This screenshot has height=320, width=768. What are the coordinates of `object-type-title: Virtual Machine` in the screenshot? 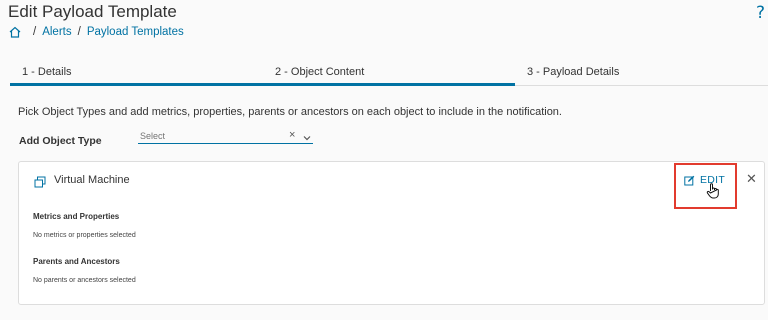 It's located at (92, 180).